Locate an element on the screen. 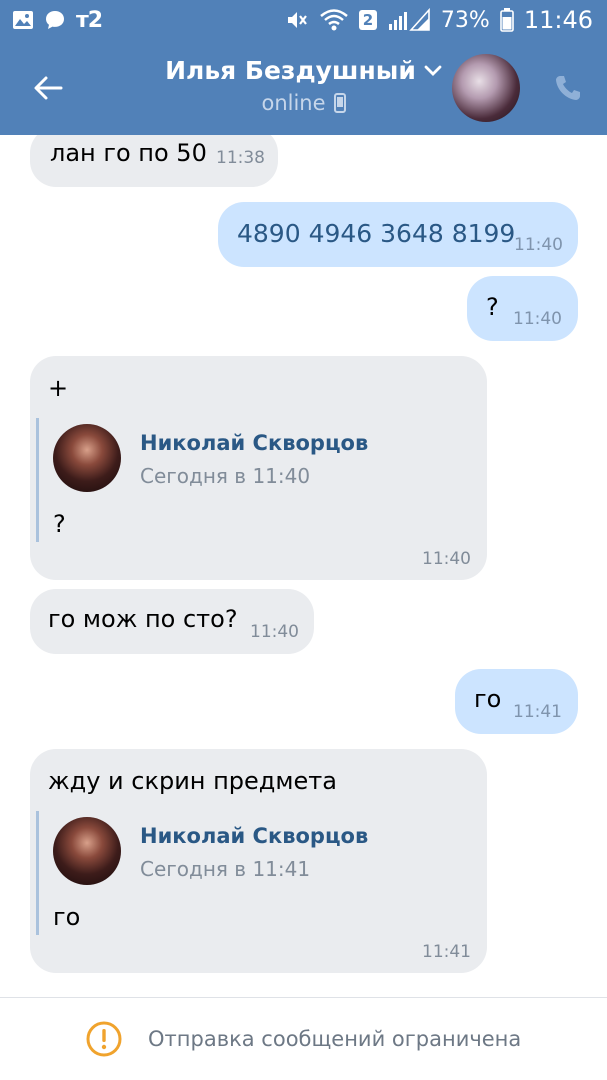 Image resolution: width=607 pixels, height=1080 pixels. message-bubble-outgoing: го 11:41 is located at coordinates (516, 701).